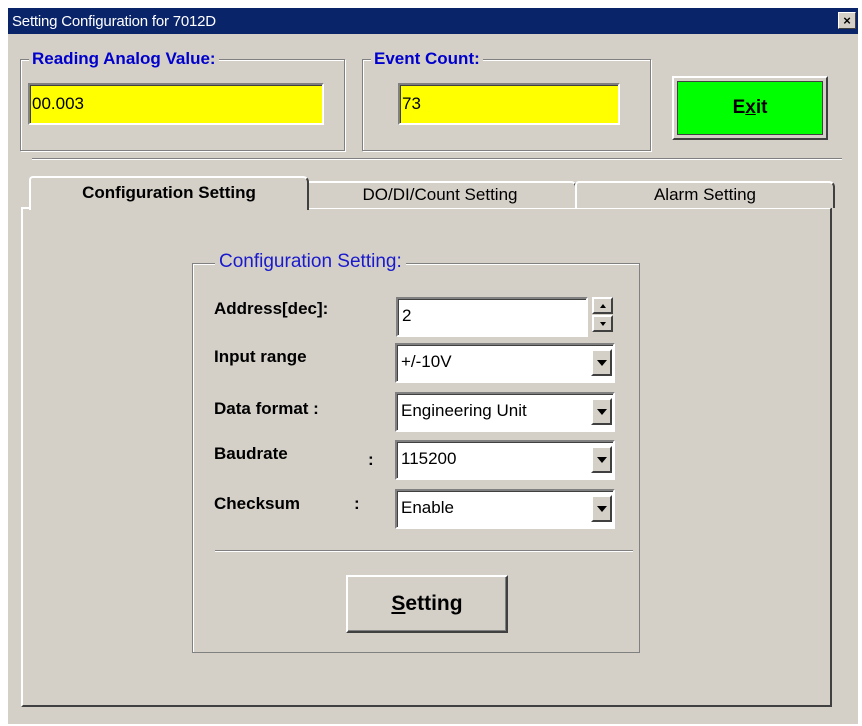  Describe the element at coordinates (424, 551) in the screenshot. I see `config-separator` at that location.